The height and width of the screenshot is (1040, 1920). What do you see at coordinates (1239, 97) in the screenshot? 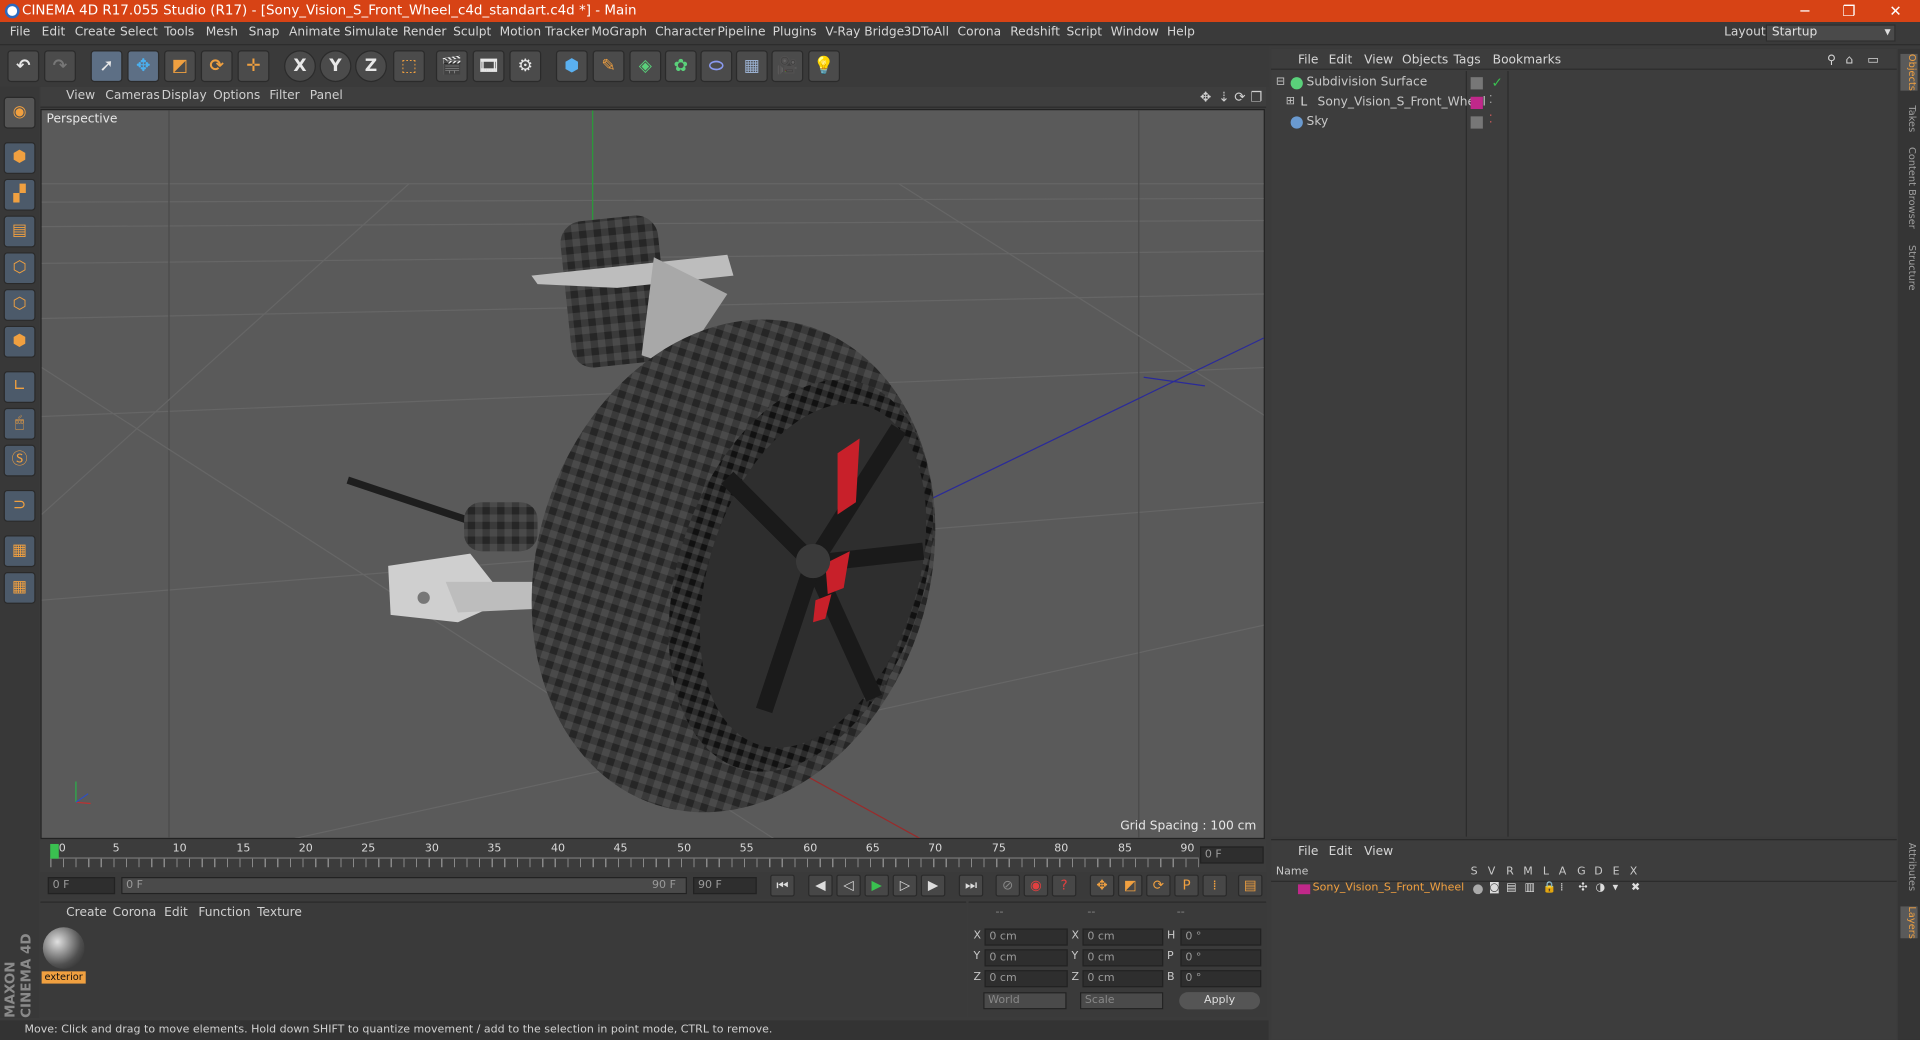
I see `vp-nav-rotate-icon: ⟳` at bounding box center [1239, 97].